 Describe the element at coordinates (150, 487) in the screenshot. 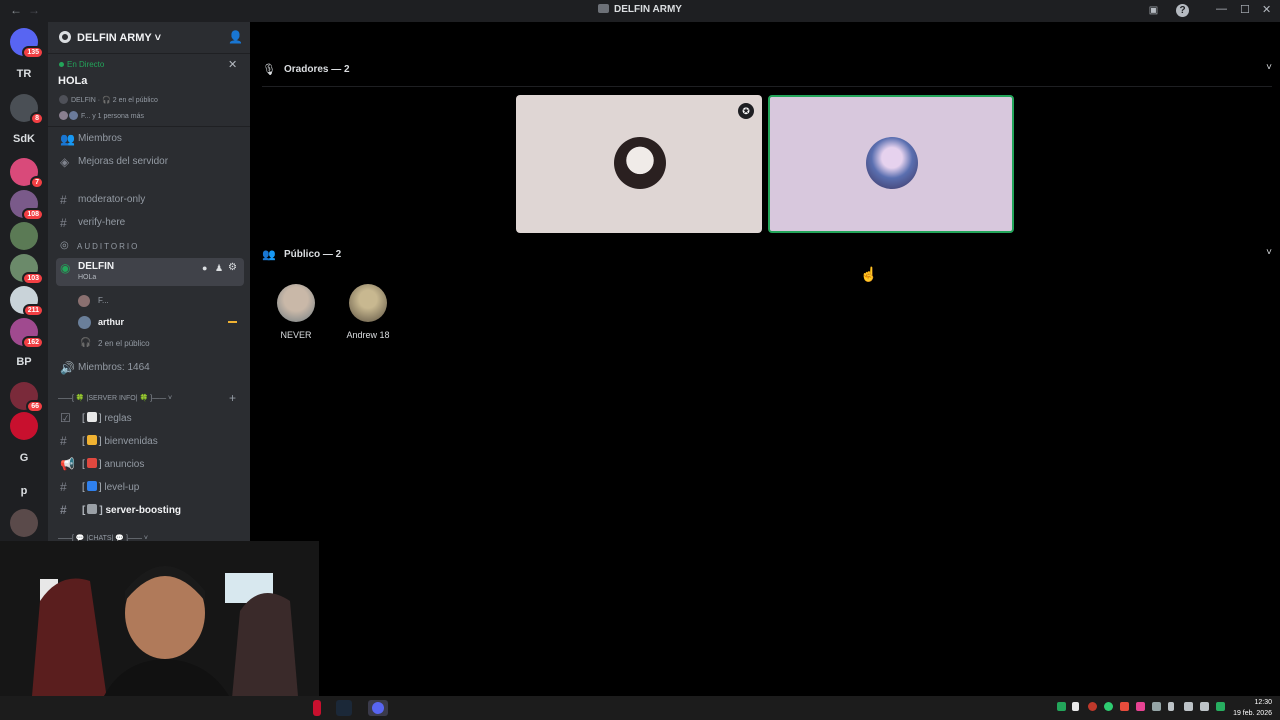

I see `channel-level-up: #[] level-up` at that location.